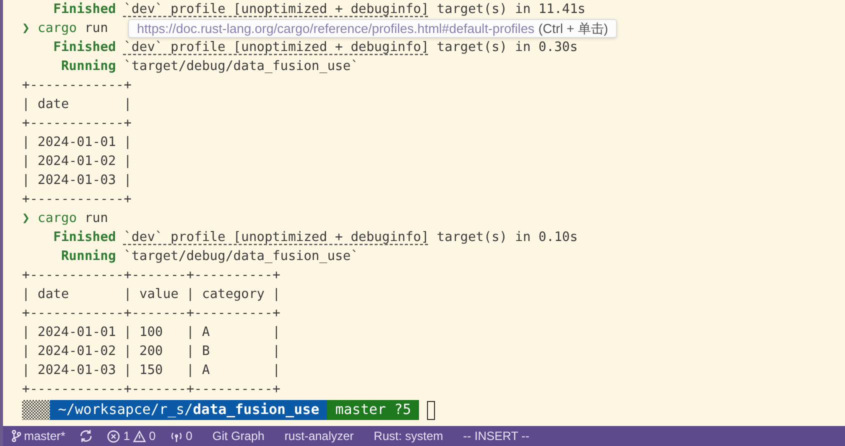  What do you see at coordinates (113, 436) in the screenshot?
I see `error-icon` at bounding box center [113, 436].